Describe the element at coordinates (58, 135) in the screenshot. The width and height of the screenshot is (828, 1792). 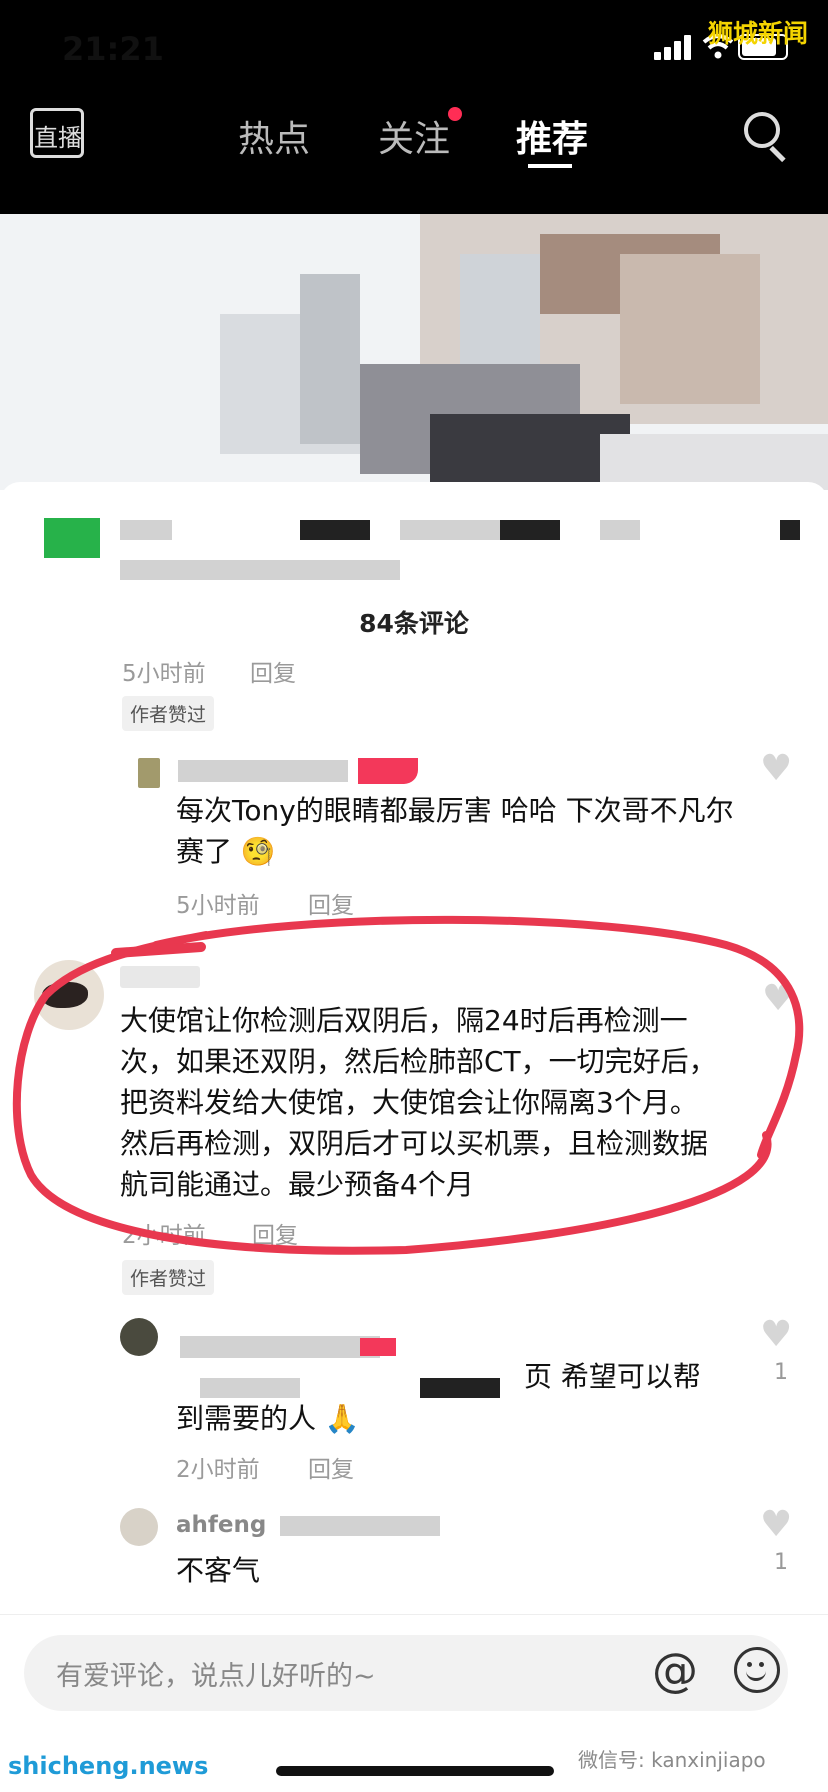
I see `live-label: 直播` at that location.